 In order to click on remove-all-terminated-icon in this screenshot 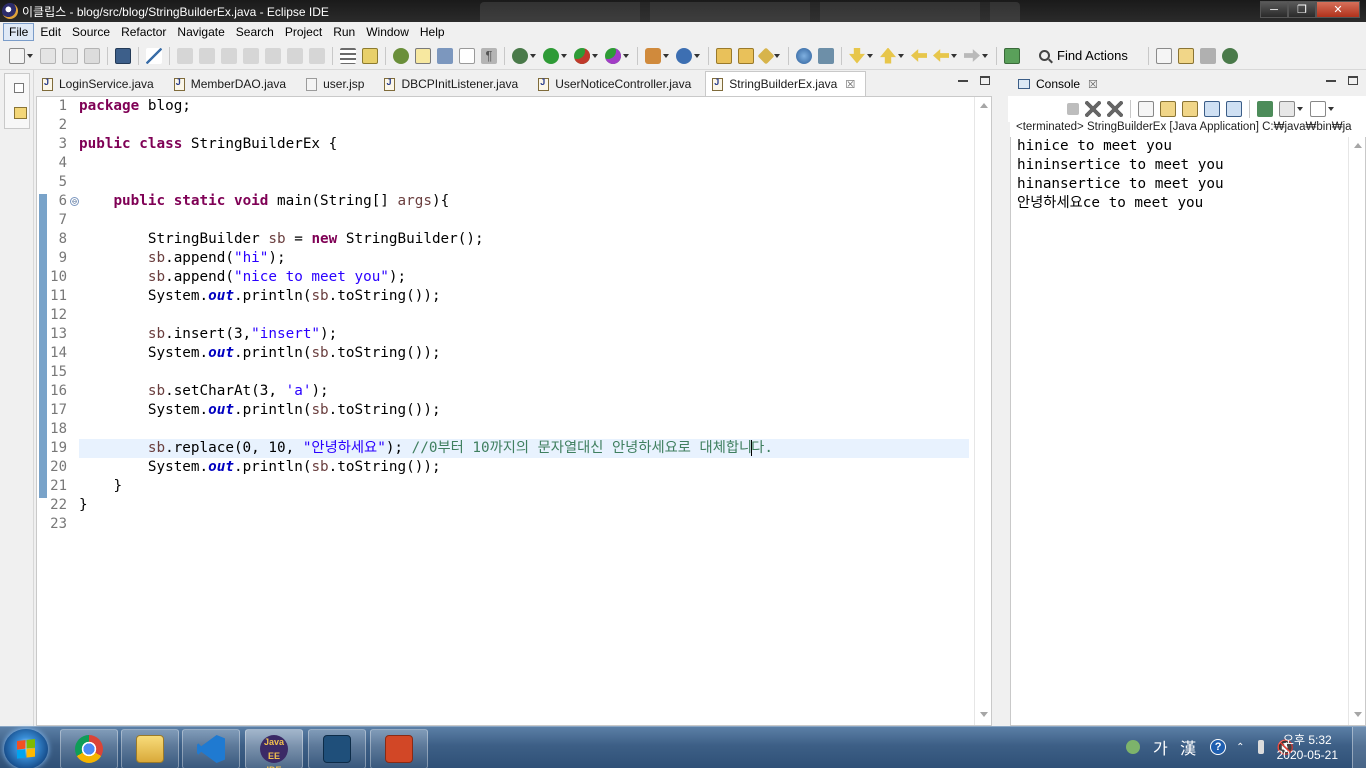, I will do `click(1115, 109)`.